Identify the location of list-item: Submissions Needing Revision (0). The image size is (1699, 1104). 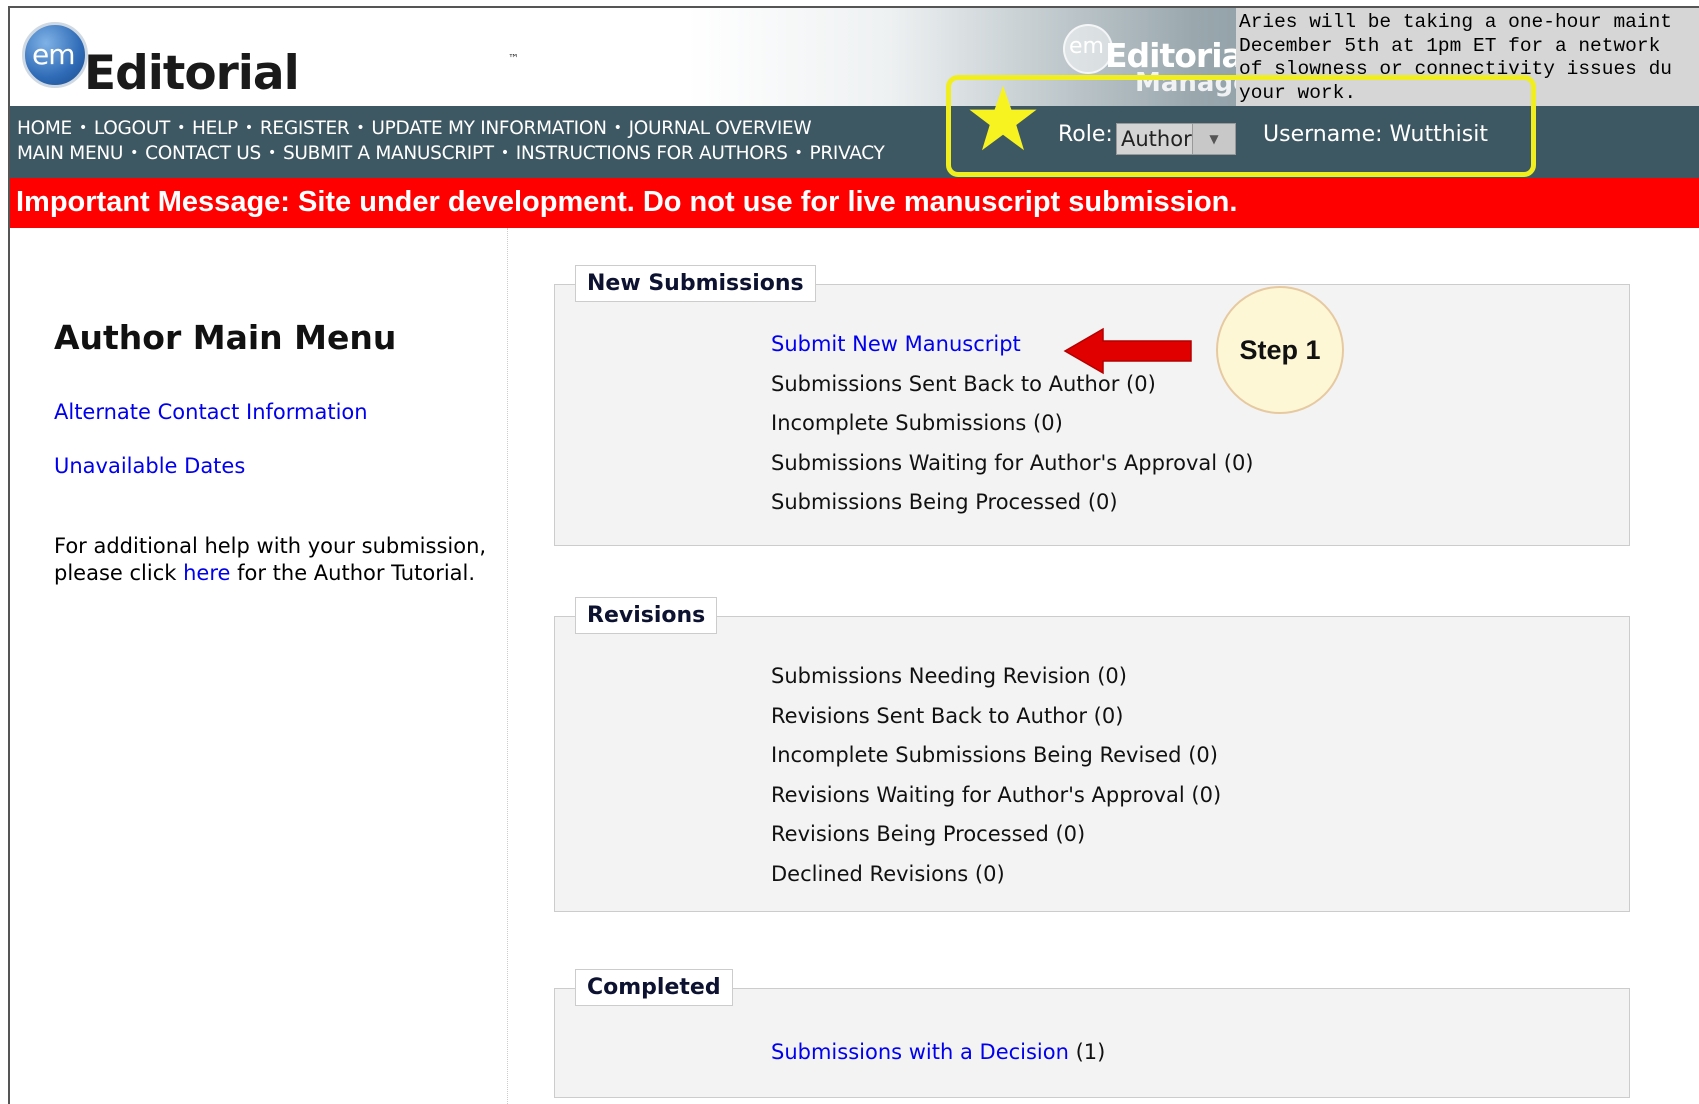
(996, 681).